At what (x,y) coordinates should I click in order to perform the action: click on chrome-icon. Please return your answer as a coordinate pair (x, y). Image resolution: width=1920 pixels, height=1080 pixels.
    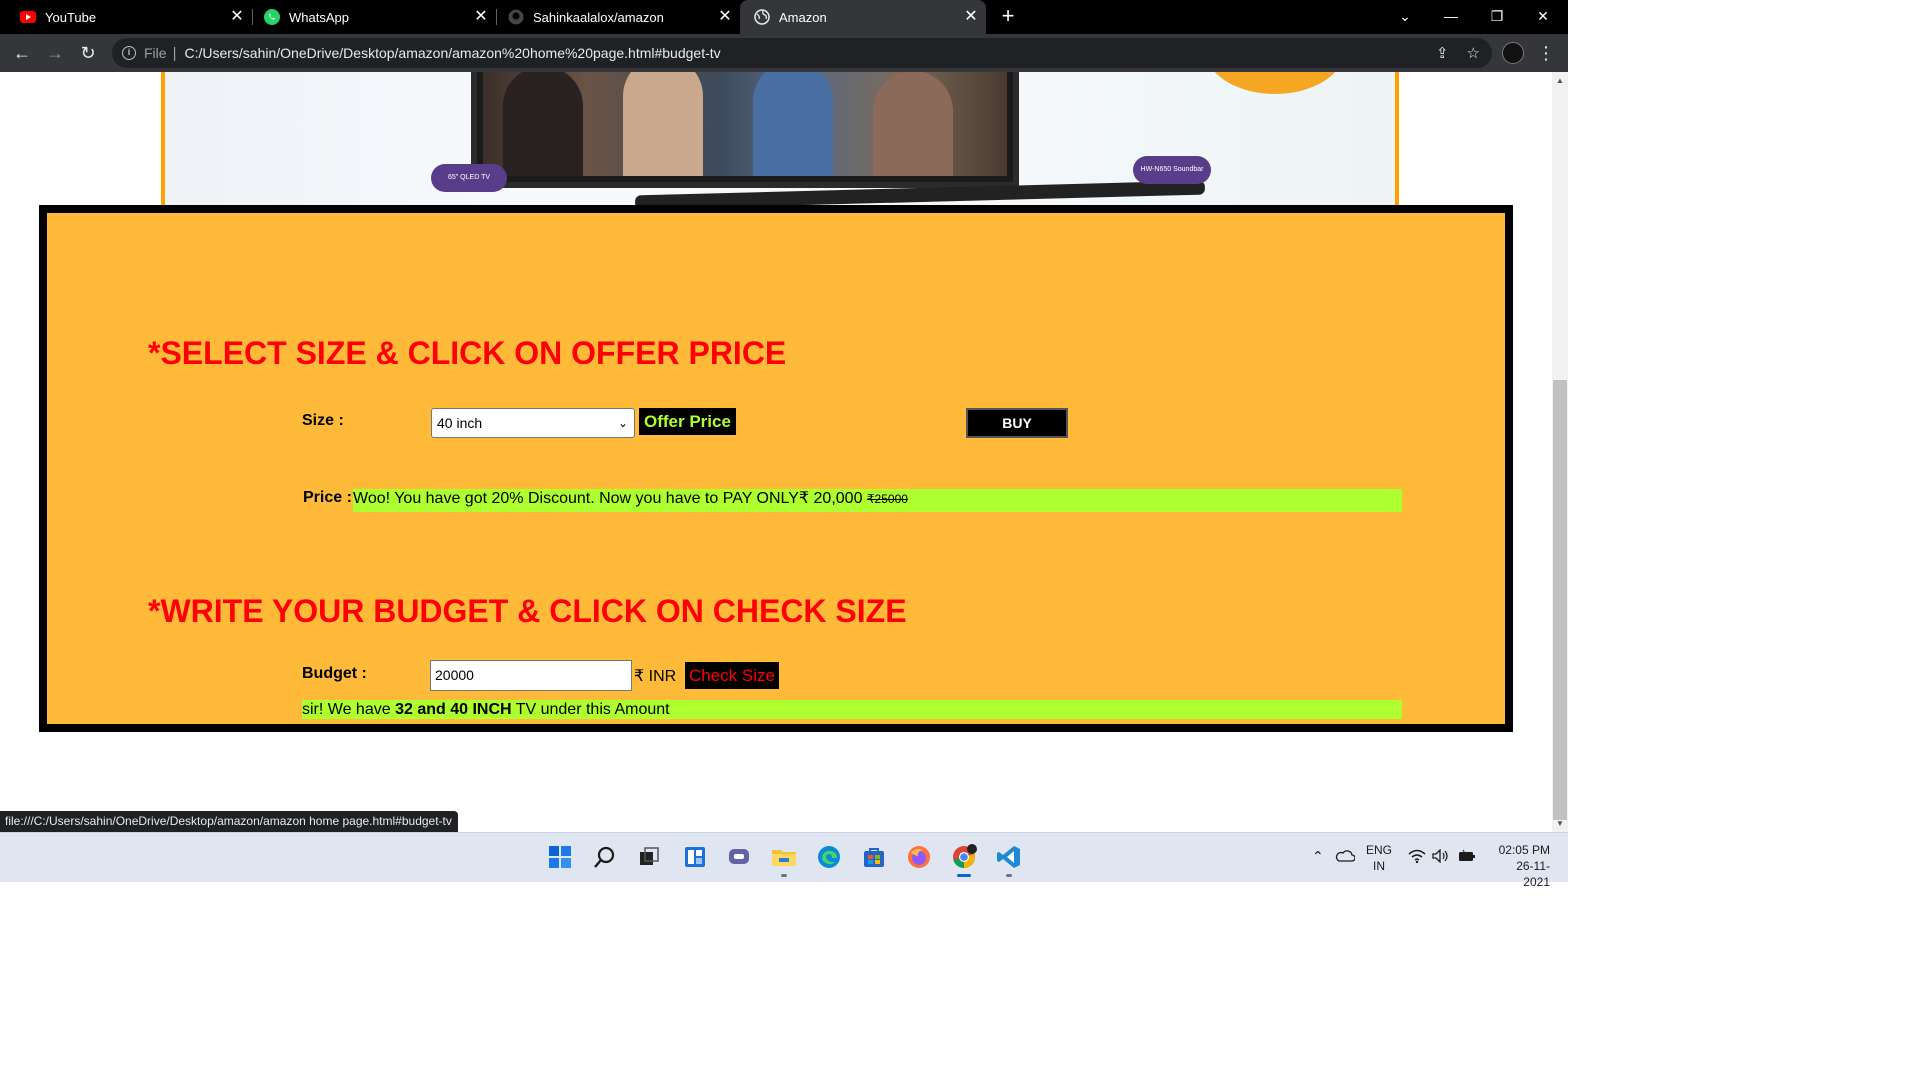
    Looking at the image, I should click on (964, 857).